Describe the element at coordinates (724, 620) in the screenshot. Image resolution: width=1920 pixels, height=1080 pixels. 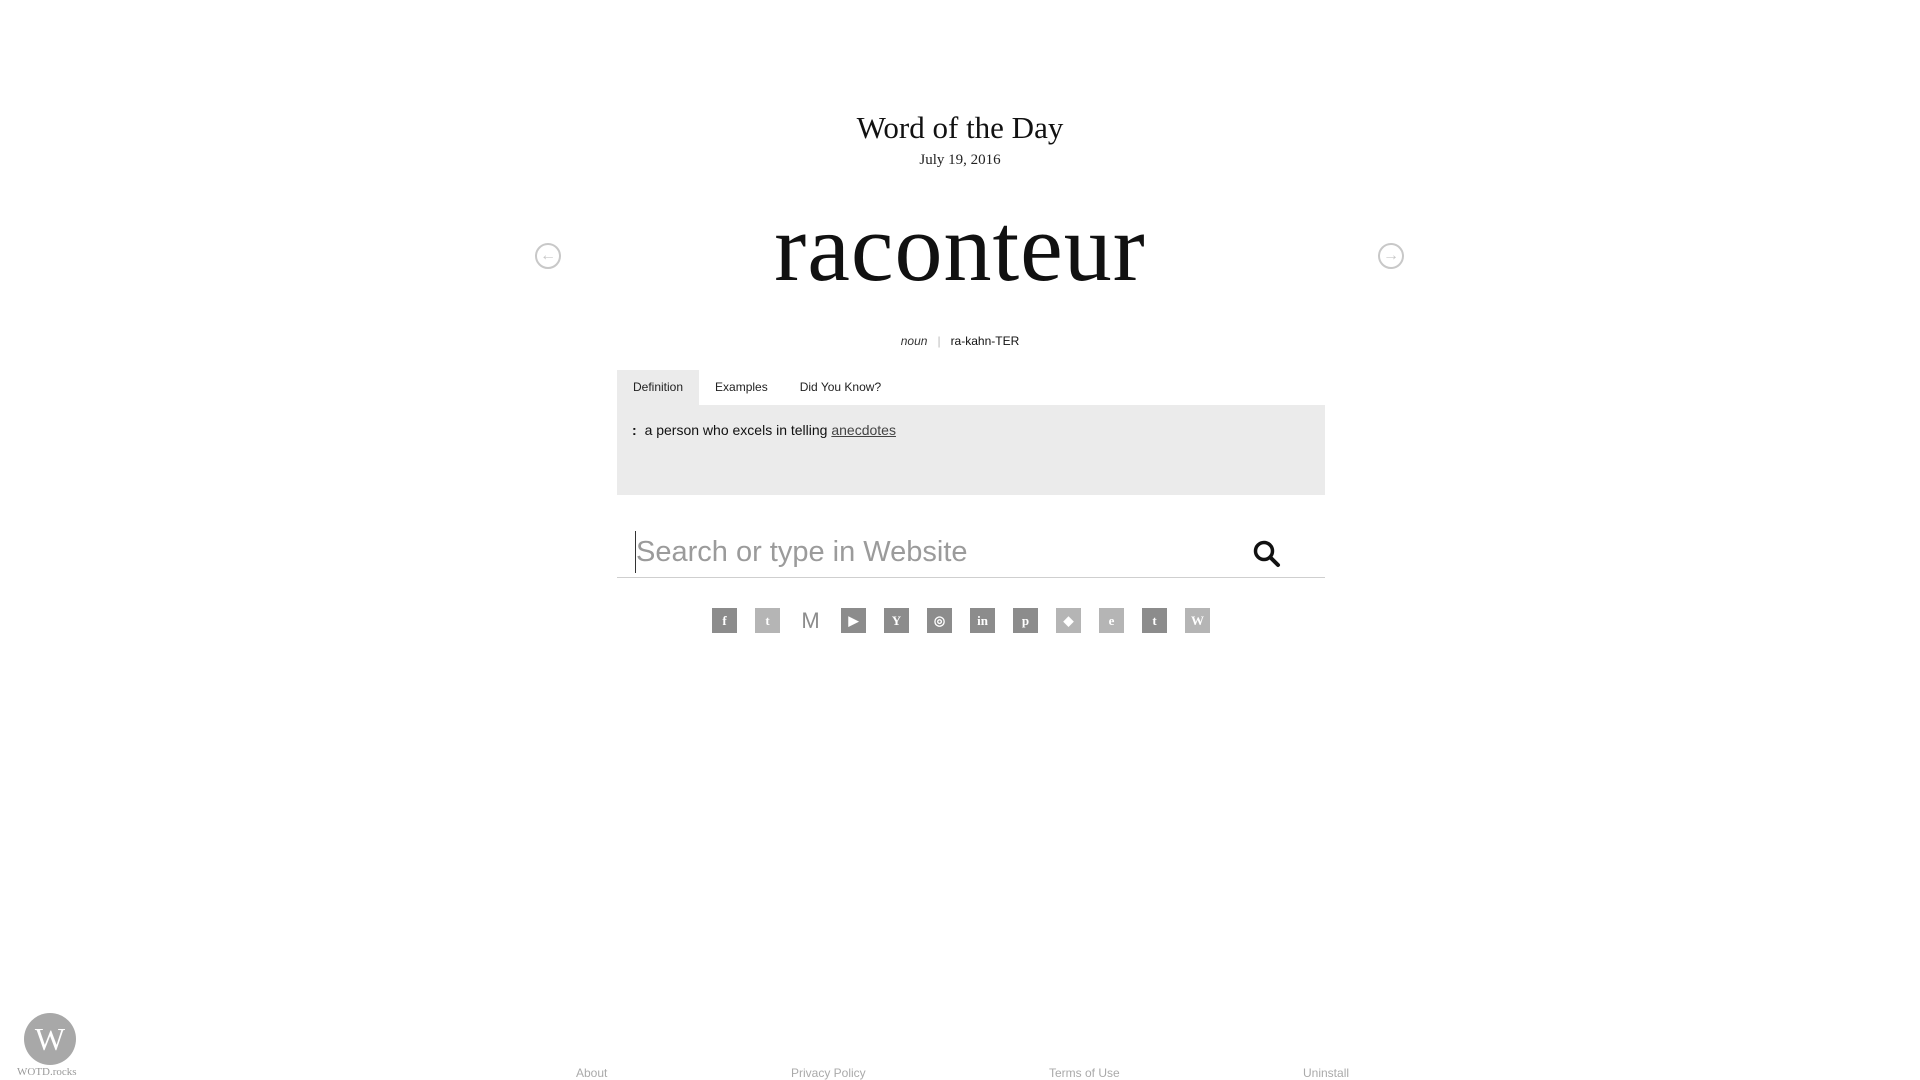
I see `facebook-icon: f` at that location.